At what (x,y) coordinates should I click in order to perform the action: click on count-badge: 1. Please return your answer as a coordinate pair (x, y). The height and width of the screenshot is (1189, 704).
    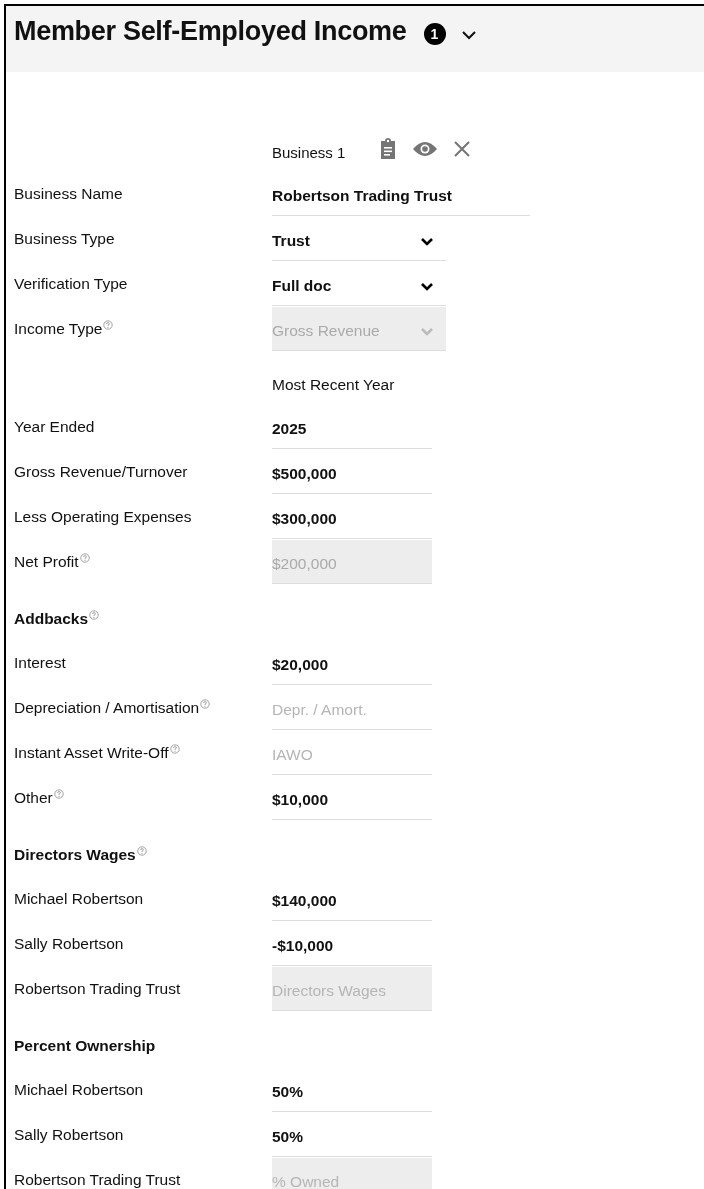
    Looking at the image, I should click on (434, 34).